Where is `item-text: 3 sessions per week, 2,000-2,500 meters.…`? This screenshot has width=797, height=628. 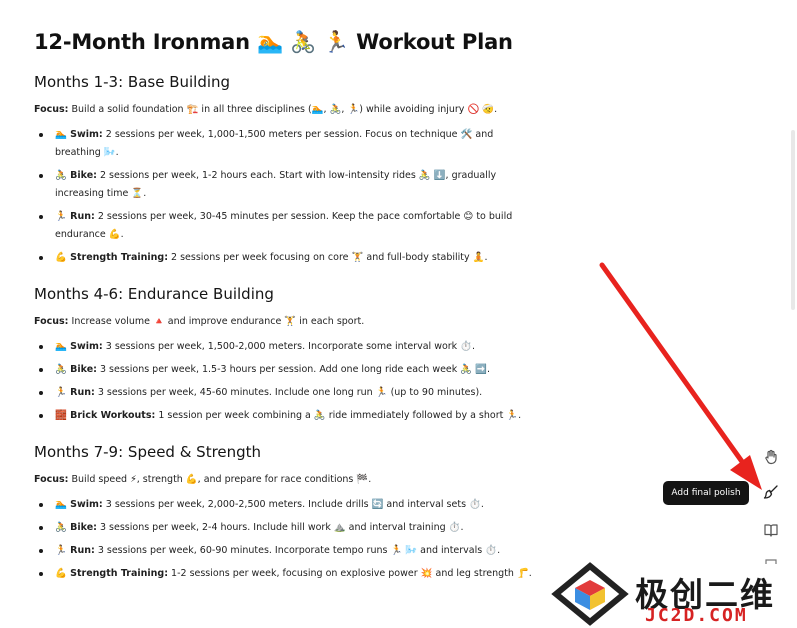 item-text: 3 sessions per week, 2,000-2,500 meters.… is located at coordinates (294, 504).